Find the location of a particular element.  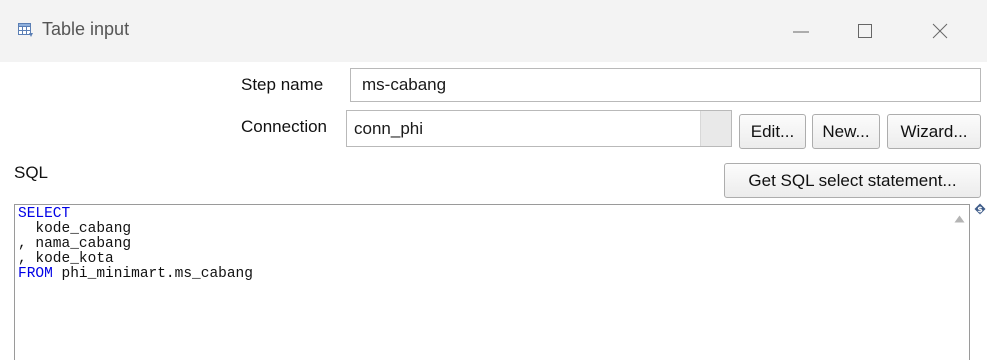

window-title: Table input is located at coordinates (86, 29).